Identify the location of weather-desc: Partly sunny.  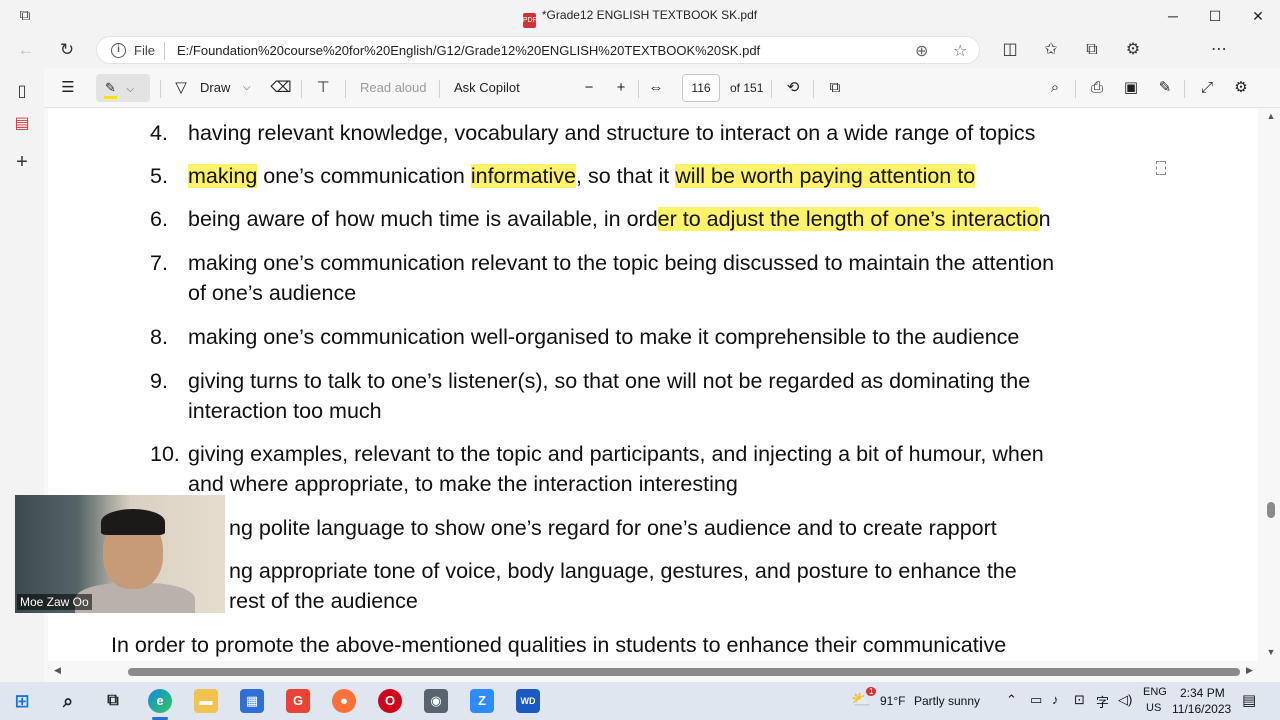
(947, 701).